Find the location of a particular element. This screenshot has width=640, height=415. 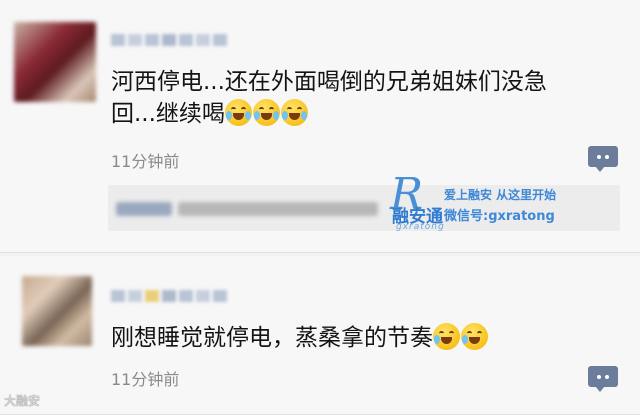

watermark-slogan: 爱上融安 从这里开始 is located at coordinates (500, 195).